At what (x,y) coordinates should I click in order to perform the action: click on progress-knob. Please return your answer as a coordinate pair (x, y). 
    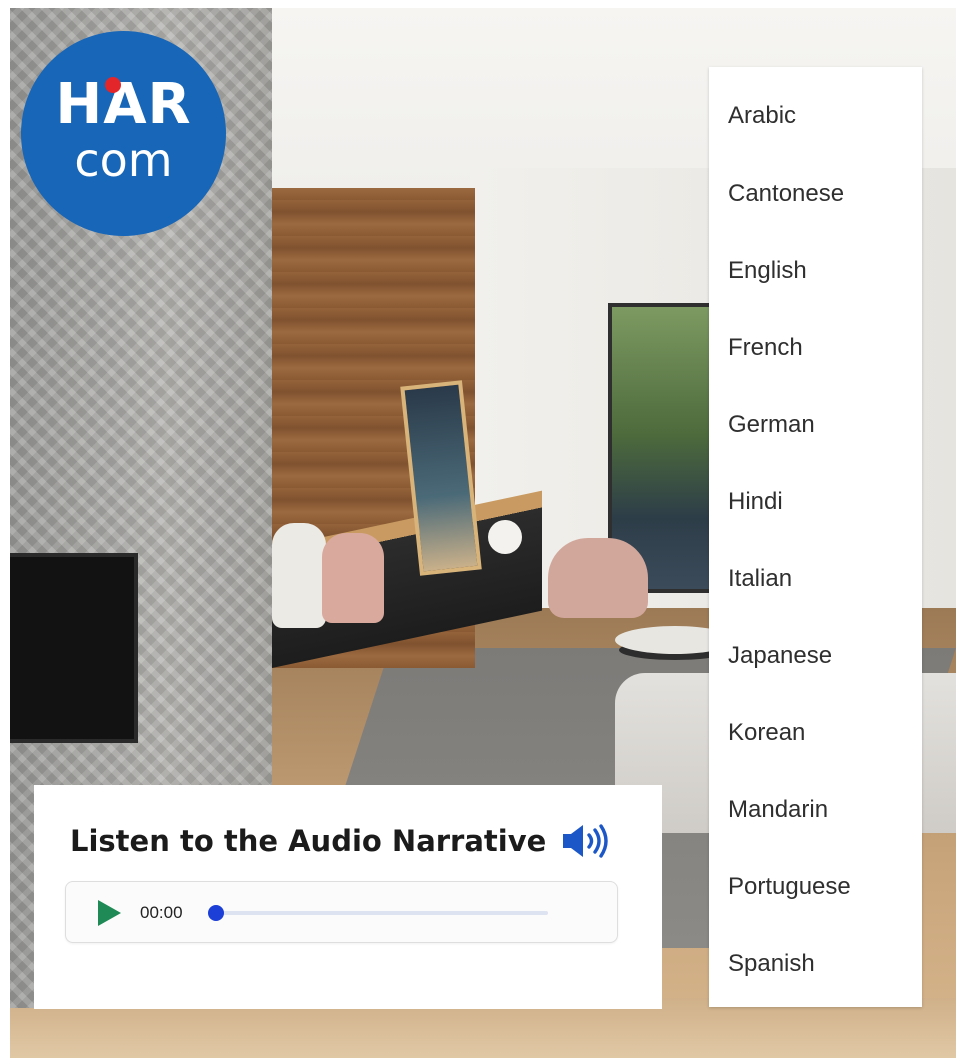
    Looking at the image, I should click on (216, 913).